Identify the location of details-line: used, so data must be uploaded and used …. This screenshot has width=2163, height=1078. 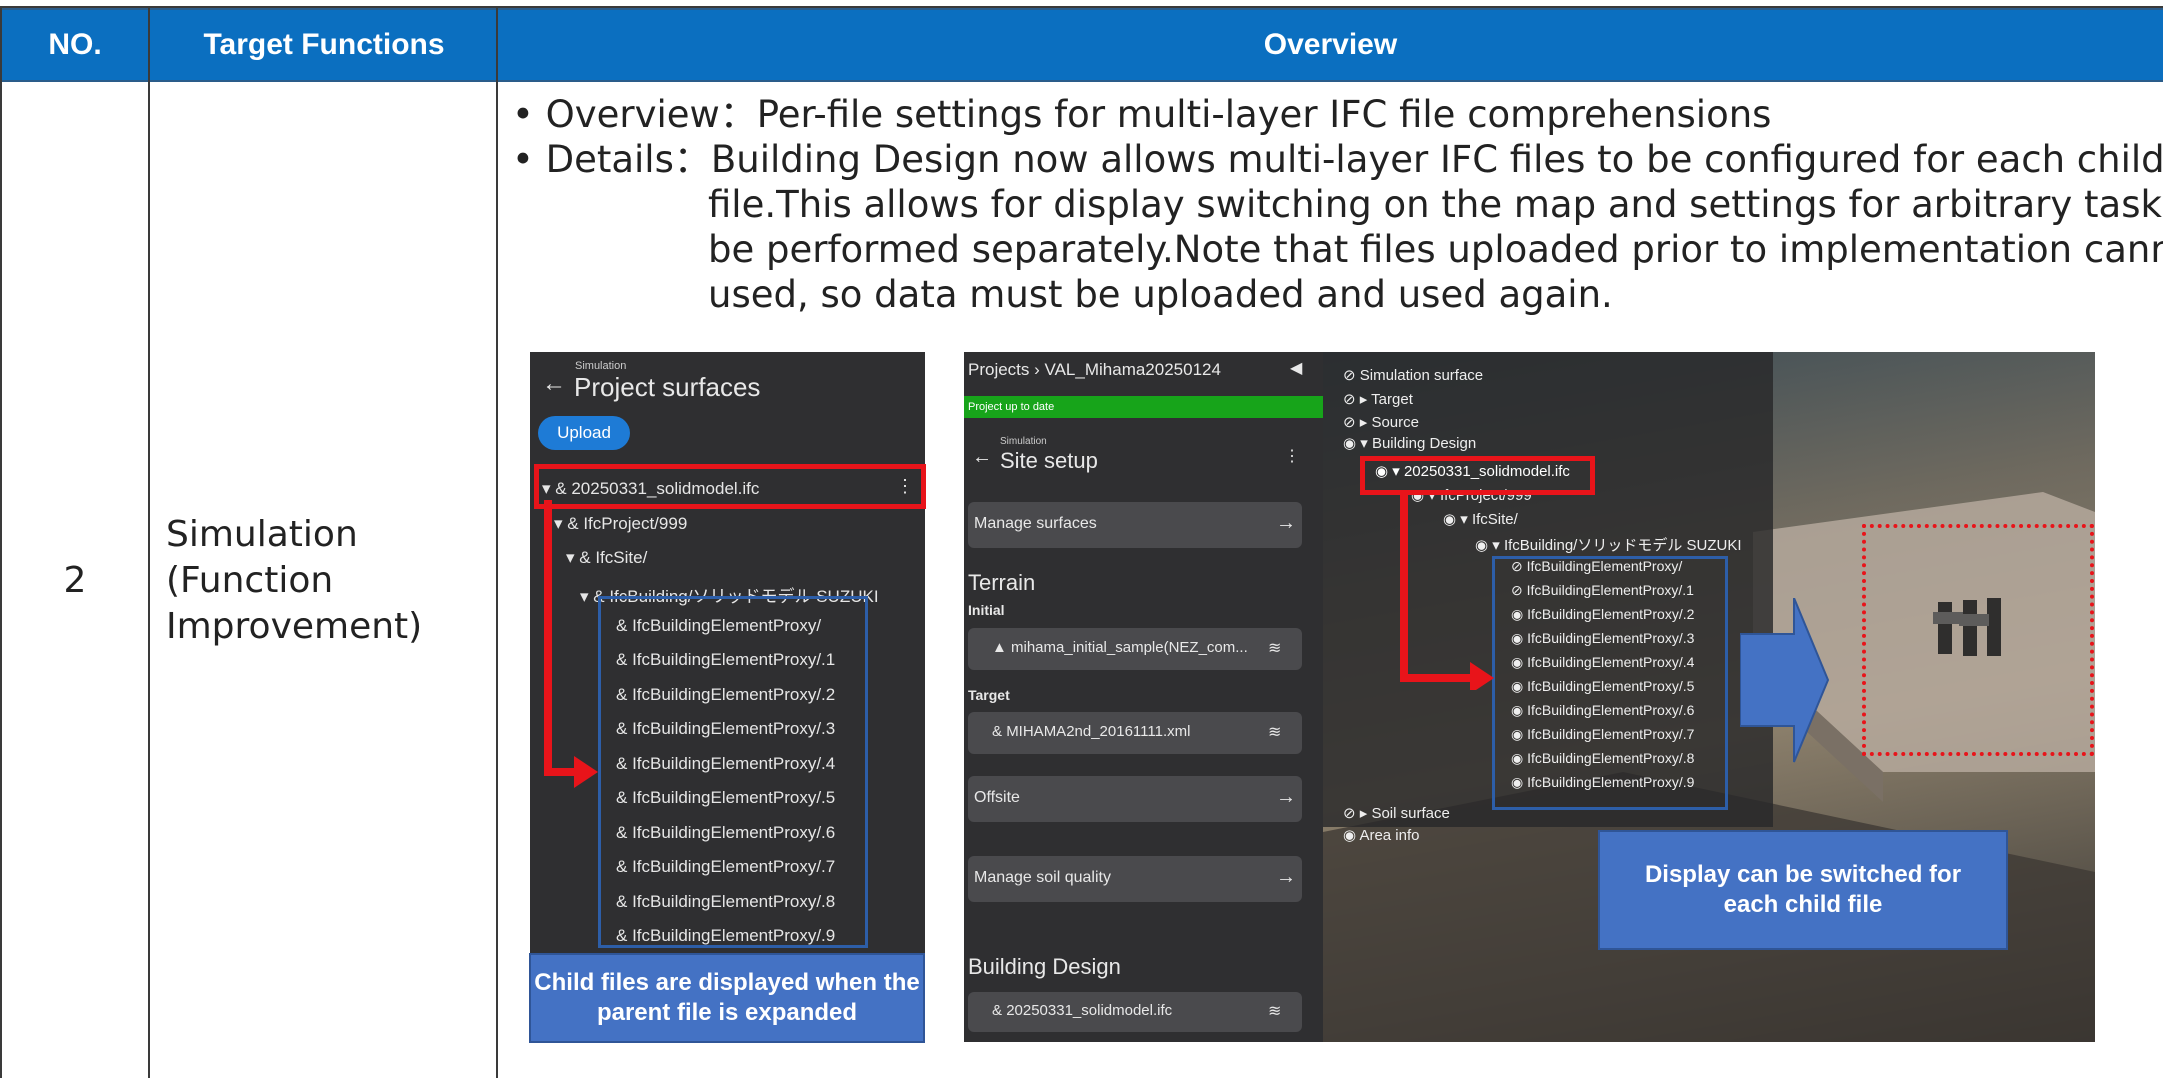
(1160, 294).